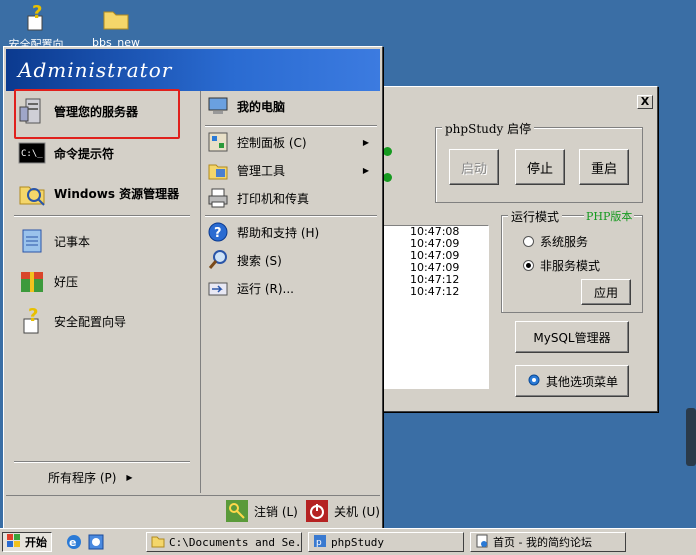 The height and width of the screenshot is (555, 696). I want to click on menu-item-printers: 打印机和传真, so click(258, 198).